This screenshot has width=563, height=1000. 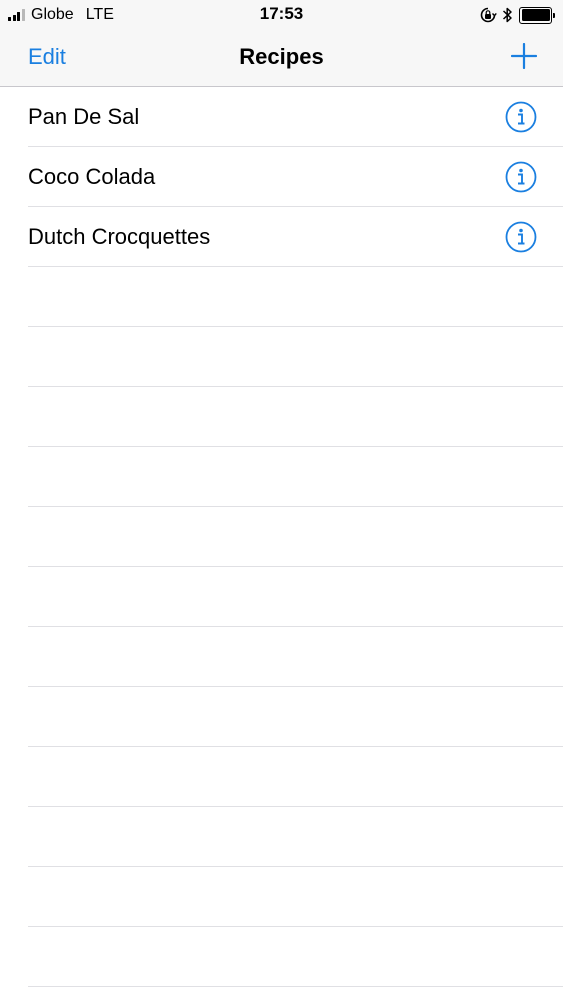 I want to click on status-bar: Globe LTE 17:53, so click(x=281, y=15).